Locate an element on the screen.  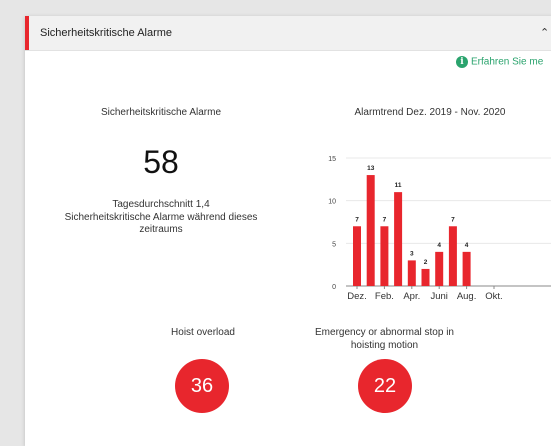
info-icon: i is located at coordinates (462, 62).